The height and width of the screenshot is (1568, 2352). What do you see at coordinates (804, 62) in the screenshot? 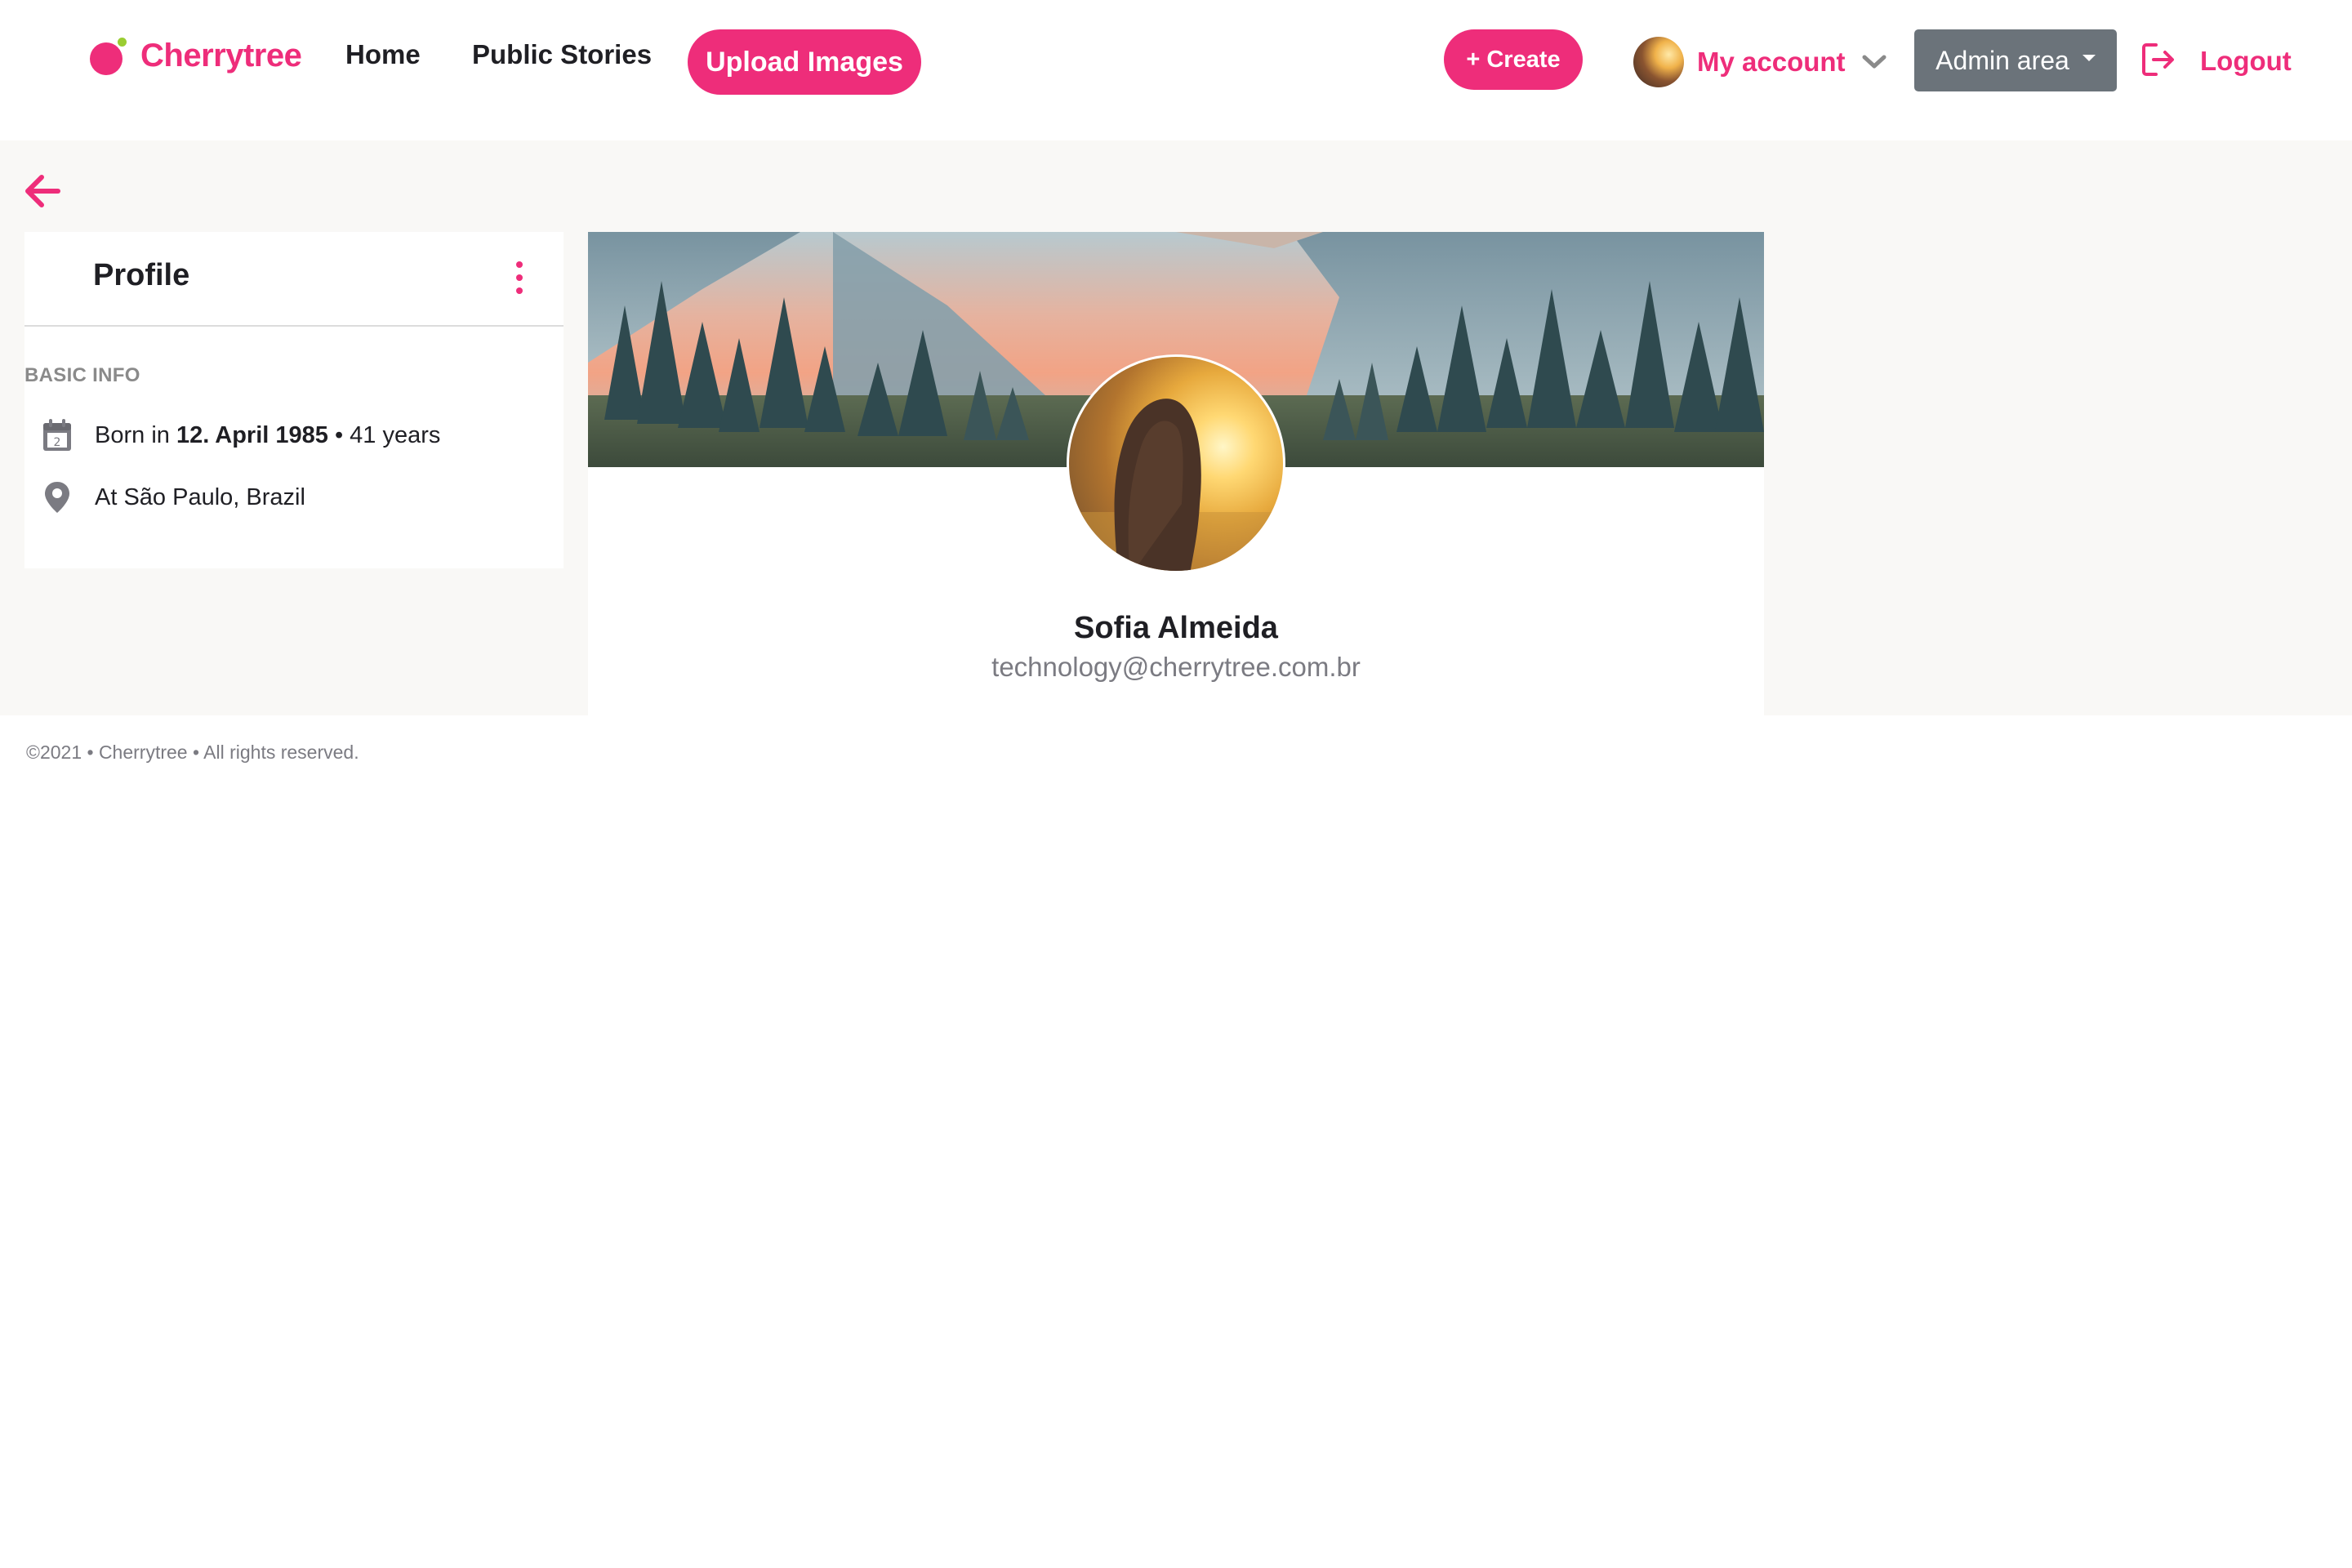
I see `upload-images-button: Upload Images` at bounding box center [804, 62].